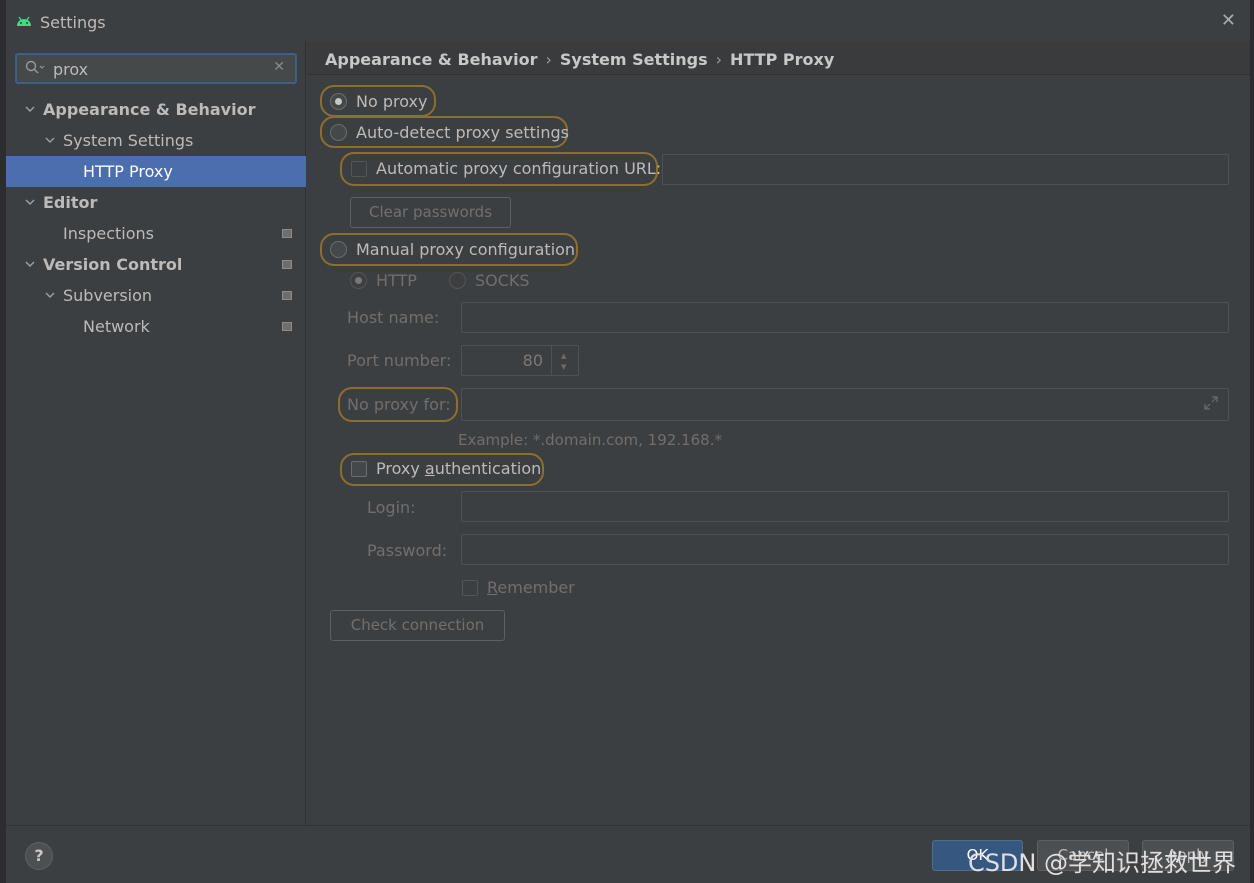  I want to click on tree-item-inspections: Inspections, so click(156, 233).